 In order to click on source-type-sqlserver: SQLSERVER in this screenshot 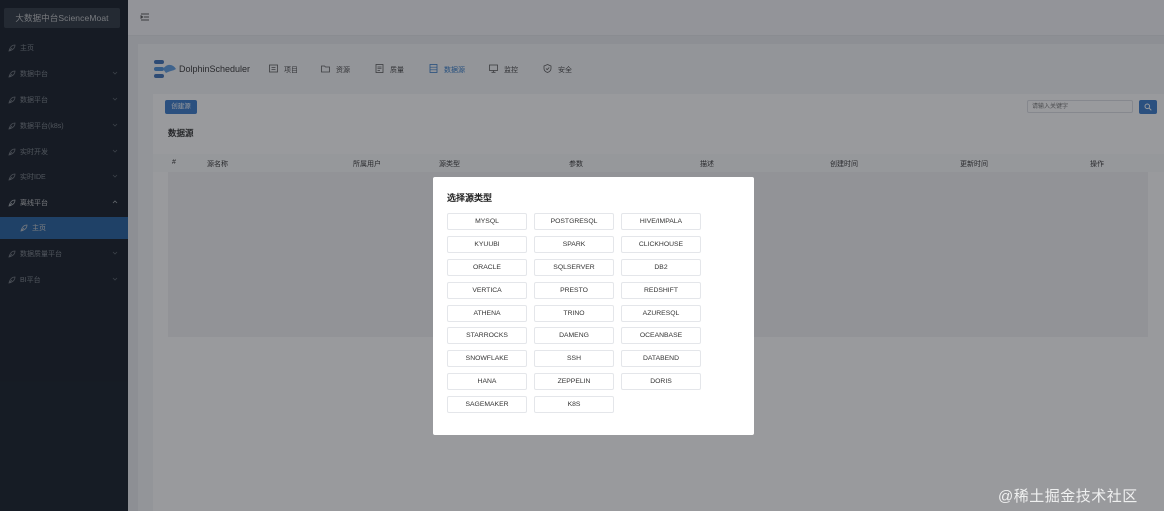, I will do `click(574, 267)`.